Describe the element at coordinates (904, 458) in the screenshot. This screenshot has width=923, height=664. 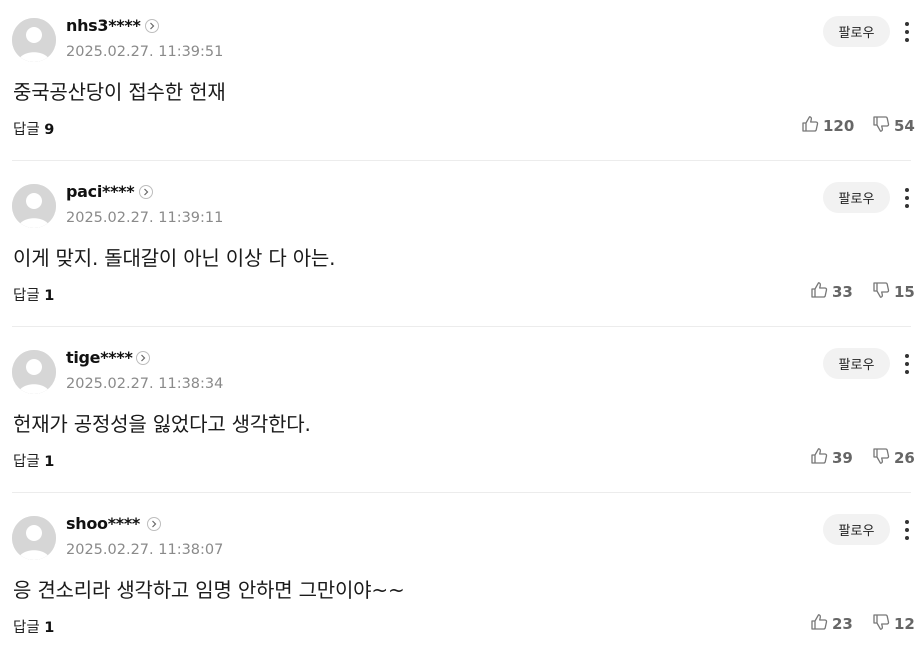
I see `dislike-count: 26` at that location.